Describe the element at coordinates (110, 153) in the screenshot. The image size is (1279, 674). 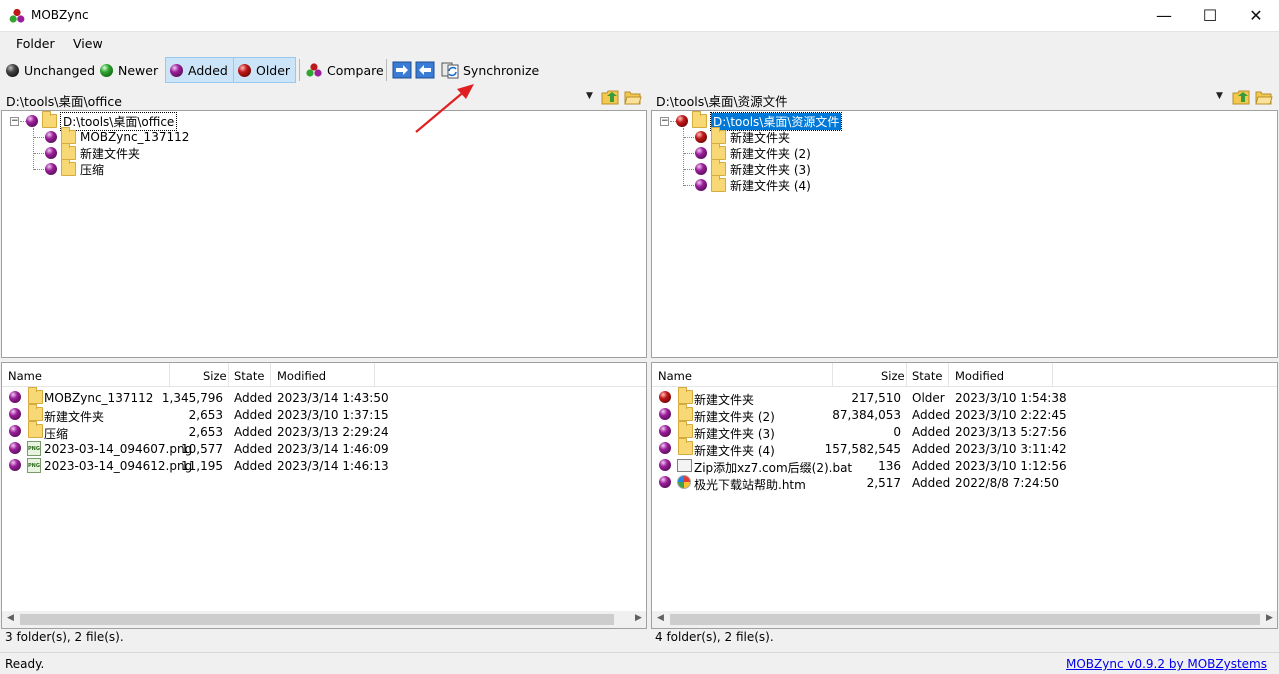
I see `tree-node-label: 新建文件夹` at that location.